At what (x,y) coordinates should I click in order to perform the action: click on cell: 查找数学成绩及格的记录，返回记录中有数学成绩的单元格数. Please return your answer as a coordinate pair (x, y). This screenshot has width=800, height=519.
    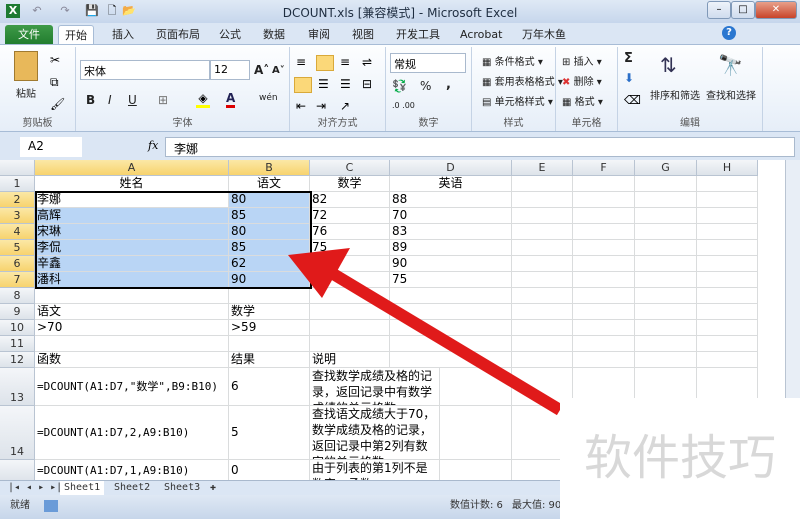
    Looking at the image, I should click on (375, 387).